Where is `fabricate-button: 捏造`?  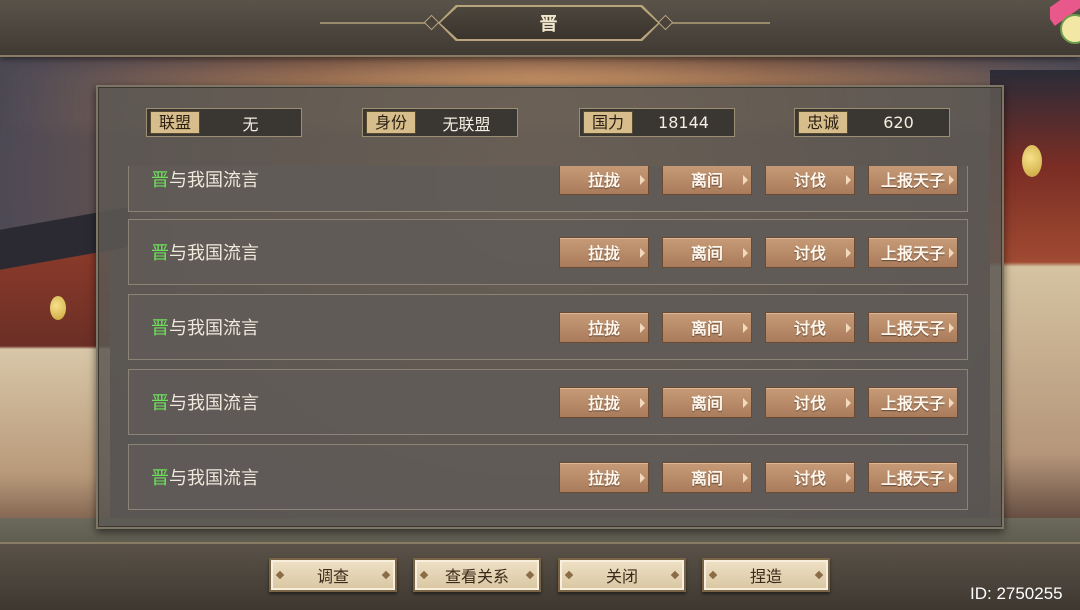 fabricate-button: 捏造 is located at coordinates (766, 575).